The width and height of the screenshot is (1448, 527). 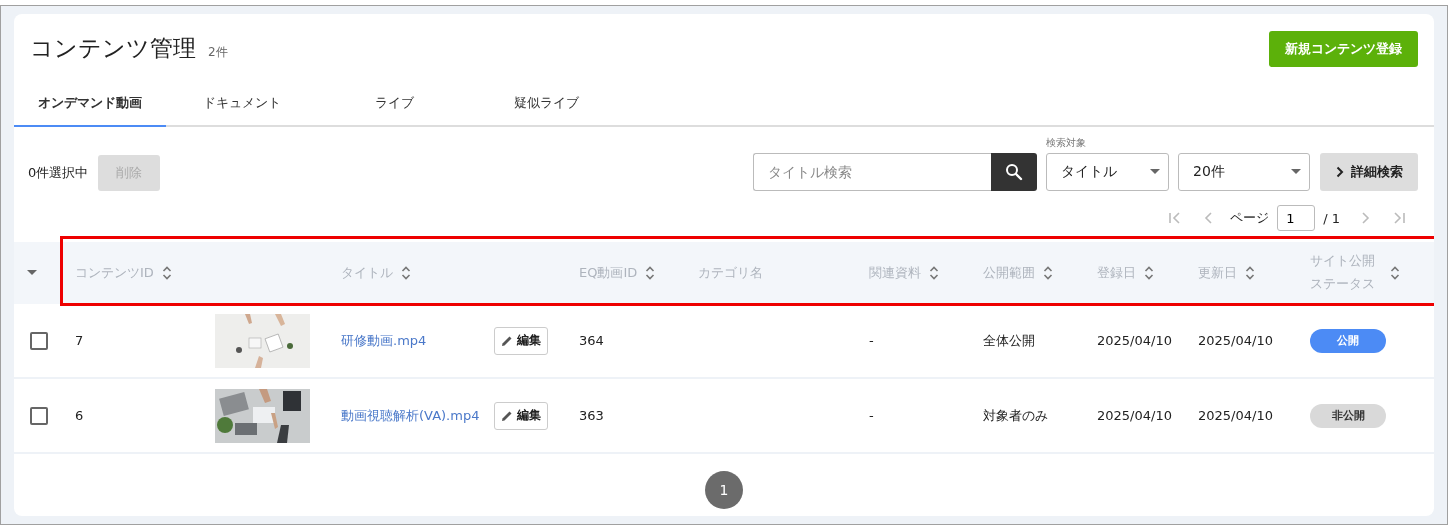 I want to click on column-header: タイトル, so click(x=367, y=272).